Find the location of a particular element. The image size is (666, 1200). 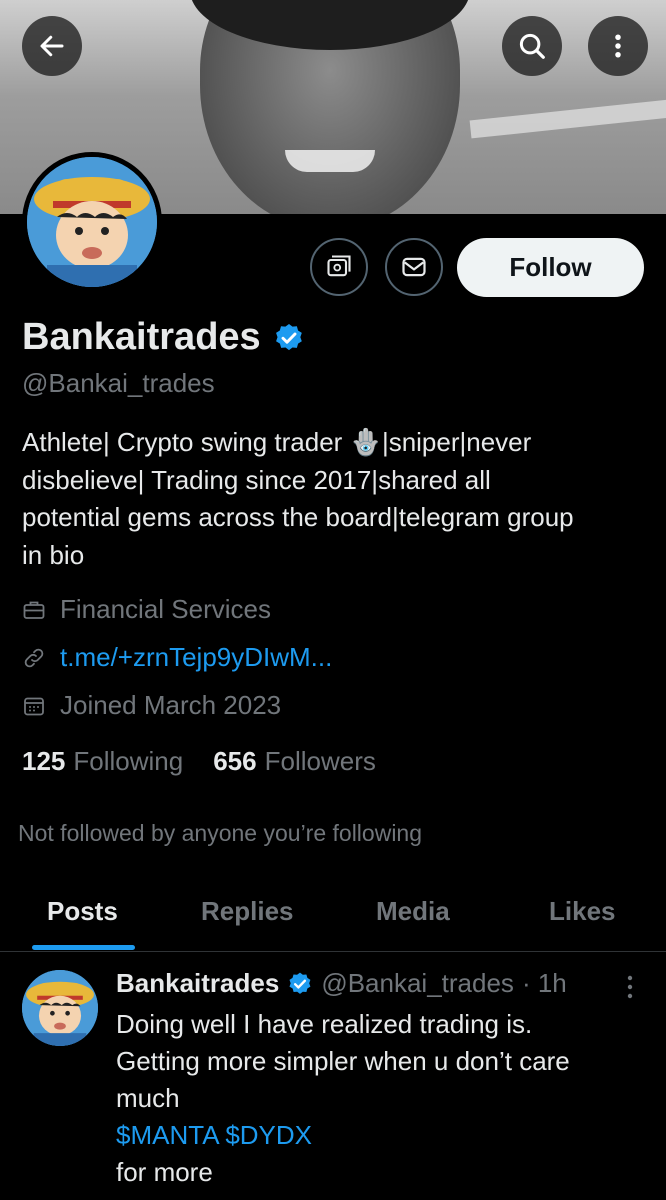

followers-label: Followers is located at coordinates (320, 761).